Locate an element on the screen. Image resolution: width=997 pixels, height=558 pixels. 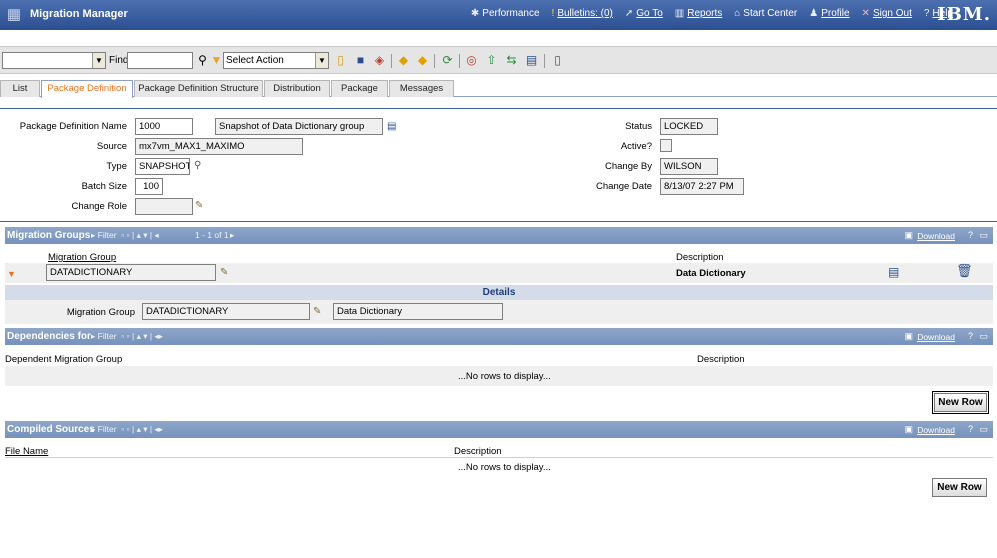
change-date-field: 8/13/07 2:27 PM is located at coordinates (702, 186).